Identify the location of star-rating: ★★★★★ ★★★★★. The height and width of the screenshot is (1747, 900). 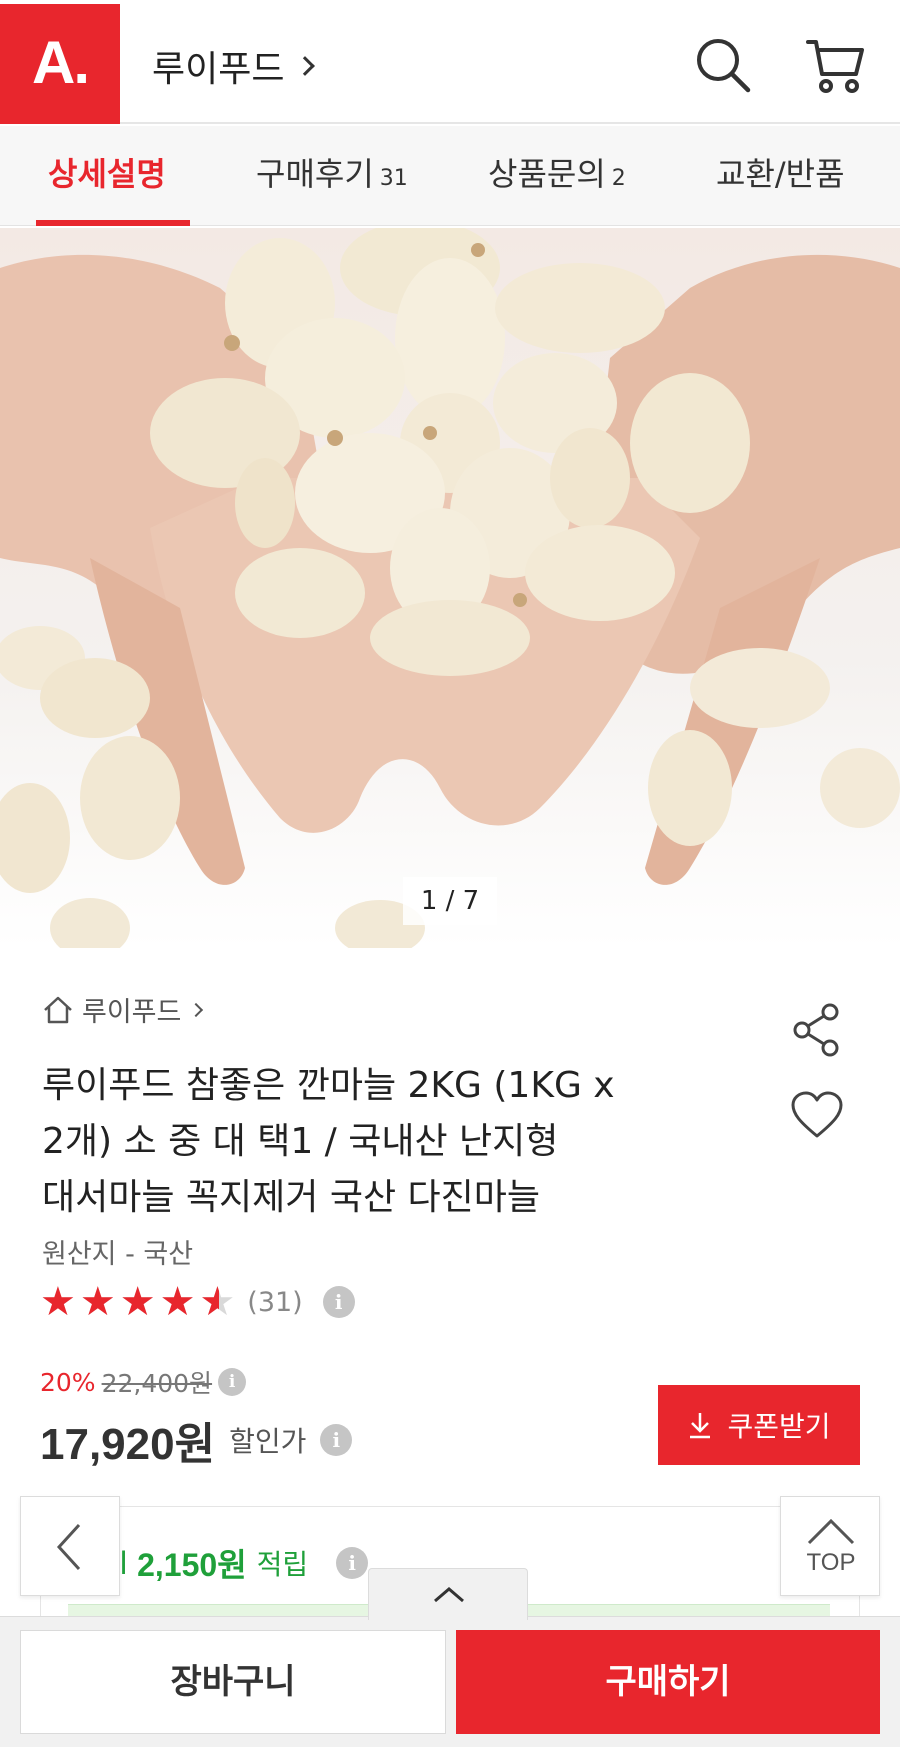
(139, 1302).